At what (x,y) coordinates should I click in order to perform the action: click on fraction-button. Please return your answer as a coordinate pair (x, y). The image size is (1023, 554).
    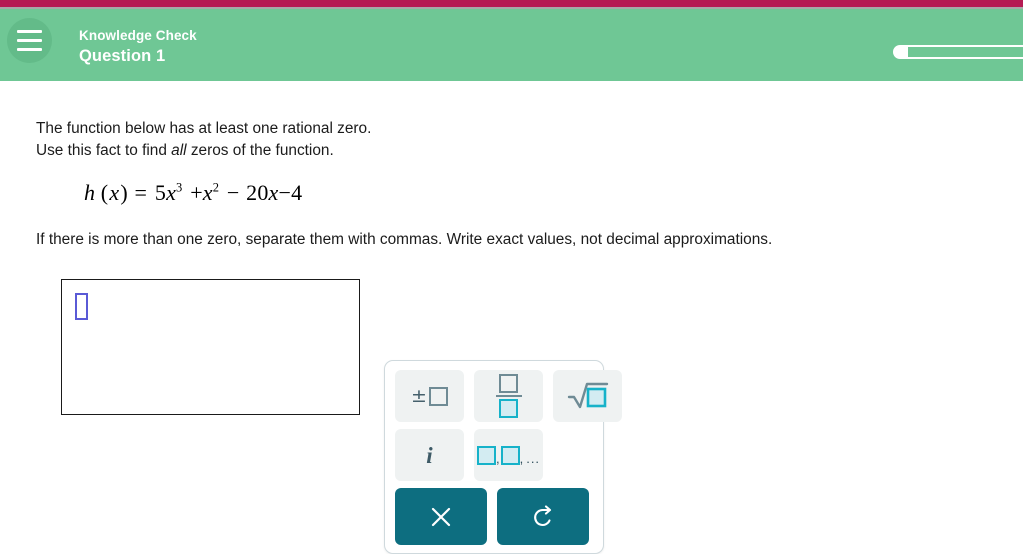
    Looking at the image, I should click on (508, 396).